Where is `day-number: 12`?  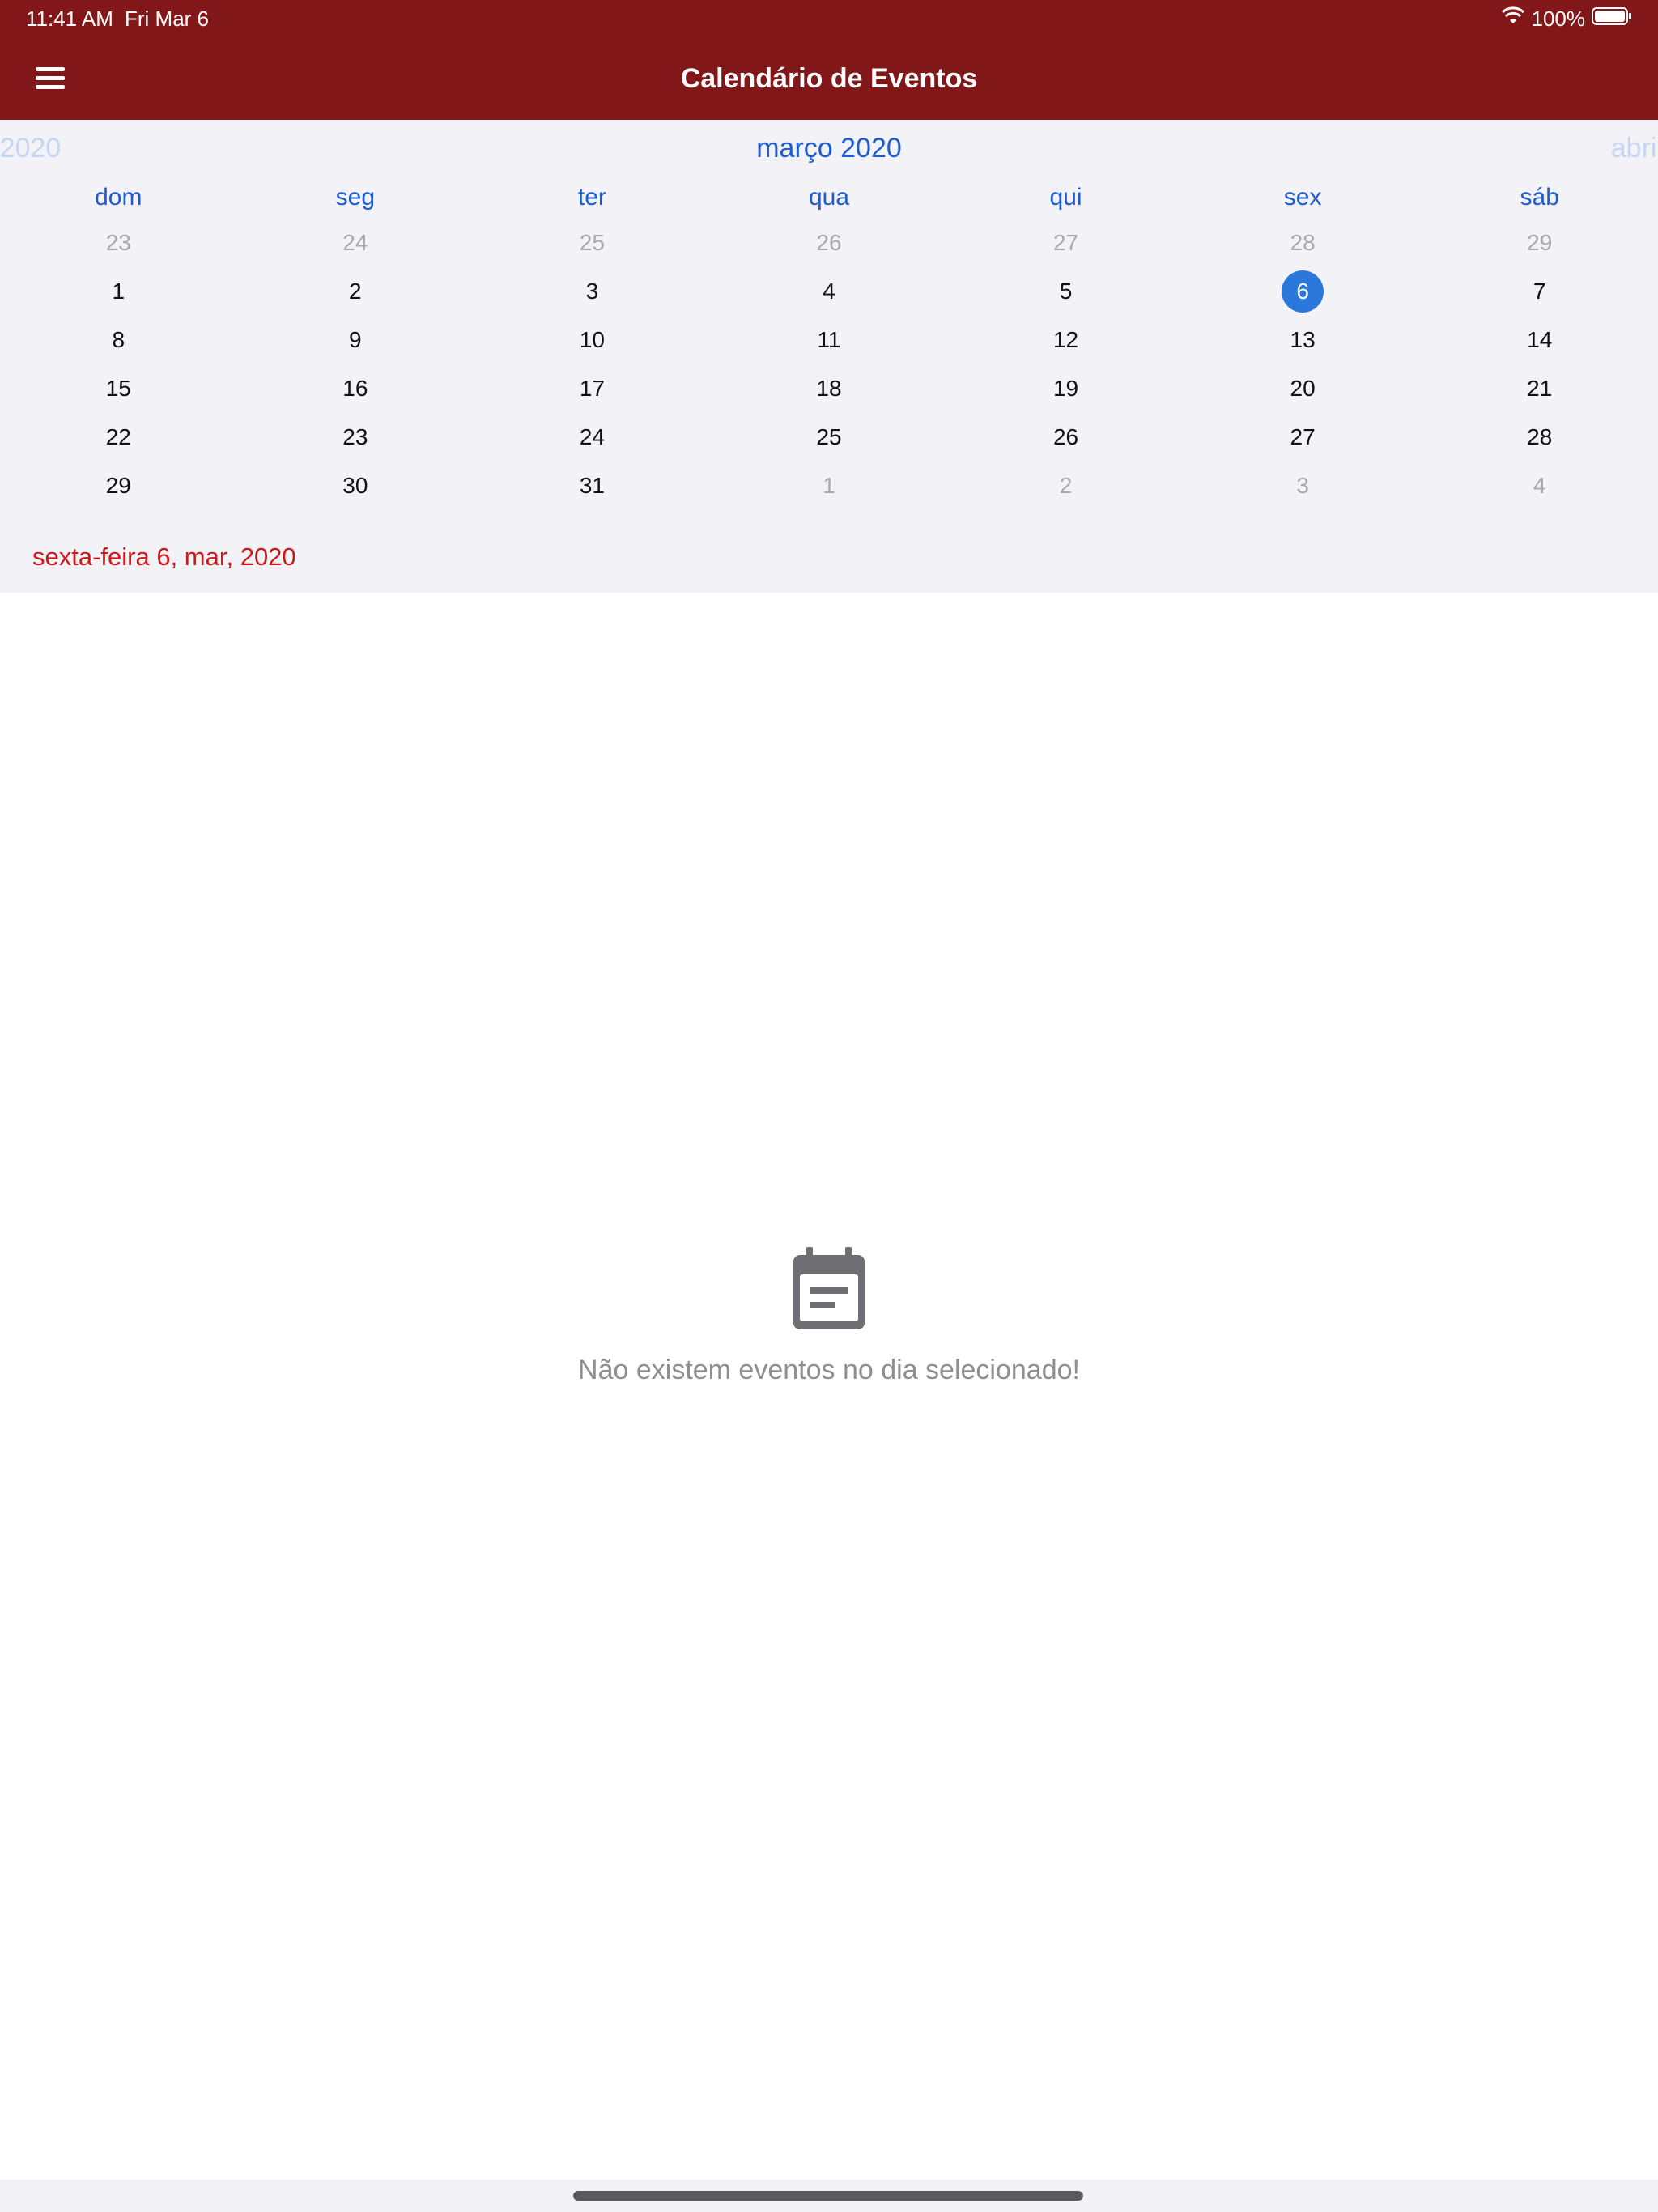
day-number: 12 is located at coordinates (1065, 339).